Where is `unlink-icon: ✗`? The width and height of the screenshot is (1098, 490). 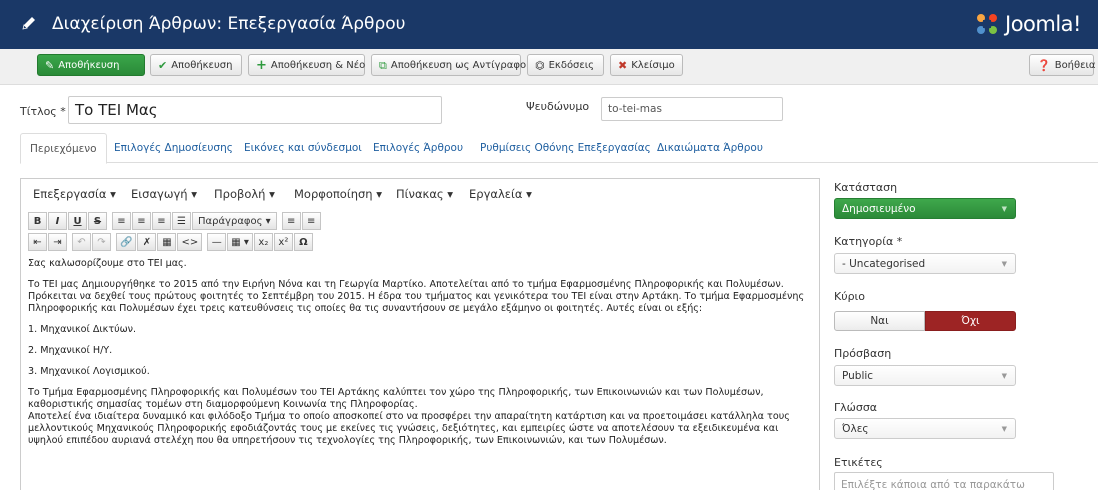 unlink-icon: ✗ is located at coordinates (147, 242).